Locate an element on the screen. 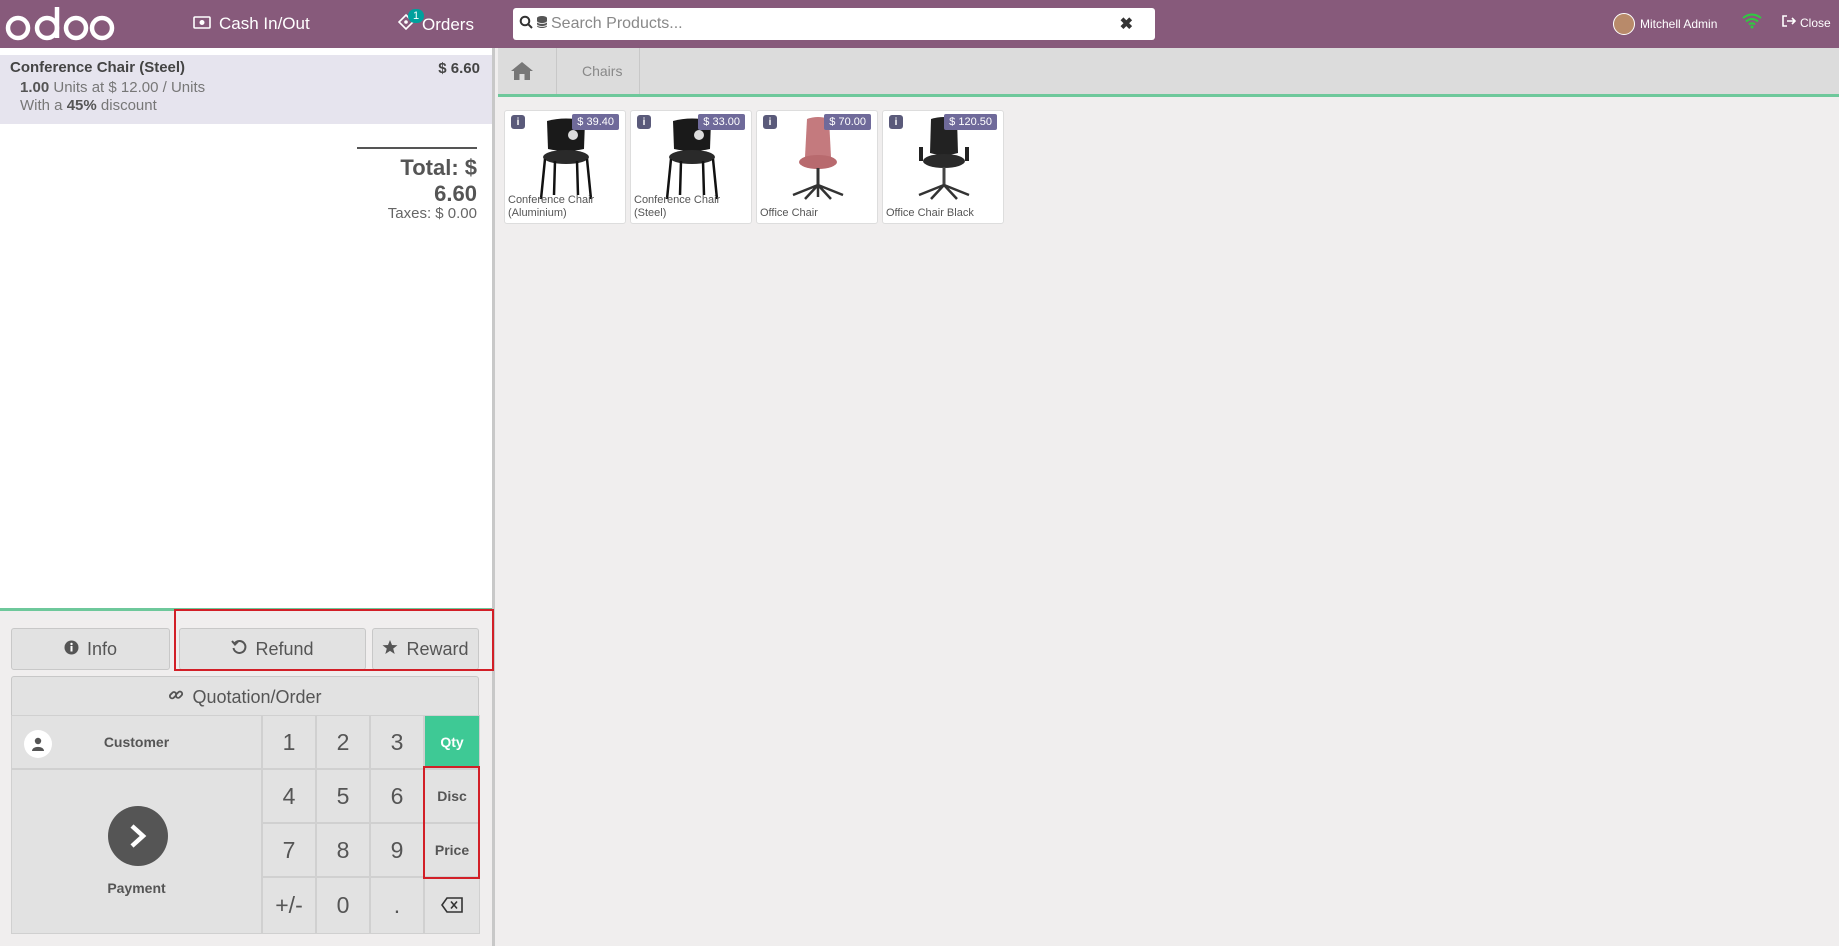 This screenshot has height=946, width=1839. product-price: $ 33.00 is located at coordinates (721, 122).